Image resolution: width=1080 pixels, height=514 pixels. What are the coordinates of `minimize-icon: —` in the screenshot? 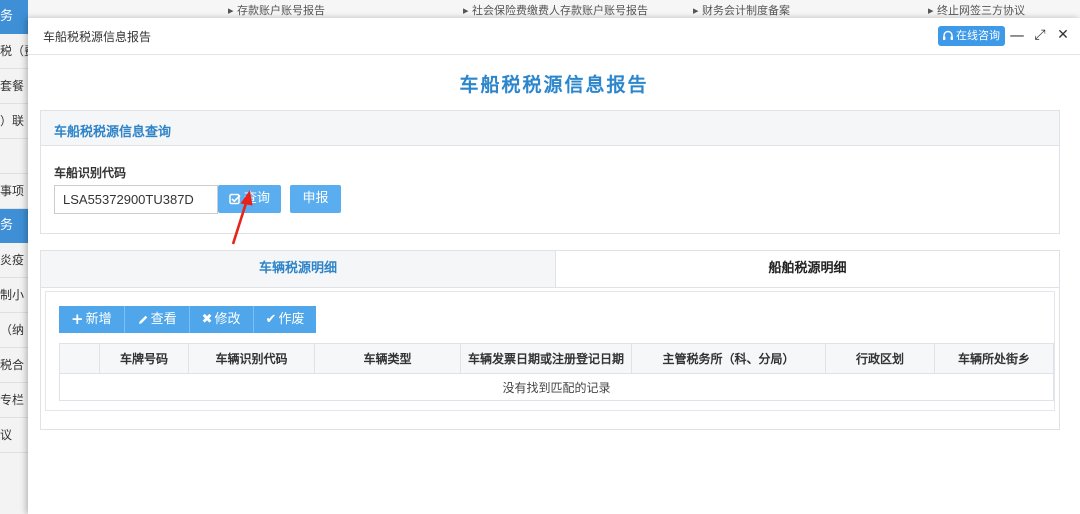 It's located at (1017, 35).